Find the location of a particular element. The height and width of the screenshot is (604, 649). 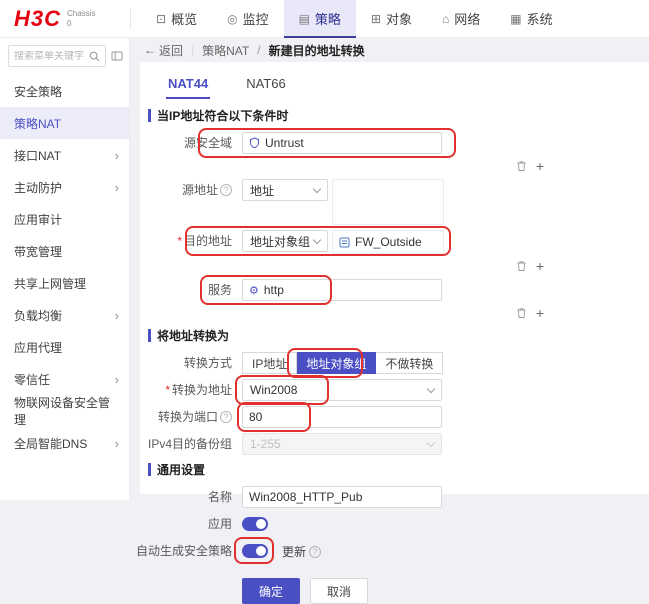

source-zone-field: Untrust is located at coordinates (342, 143).